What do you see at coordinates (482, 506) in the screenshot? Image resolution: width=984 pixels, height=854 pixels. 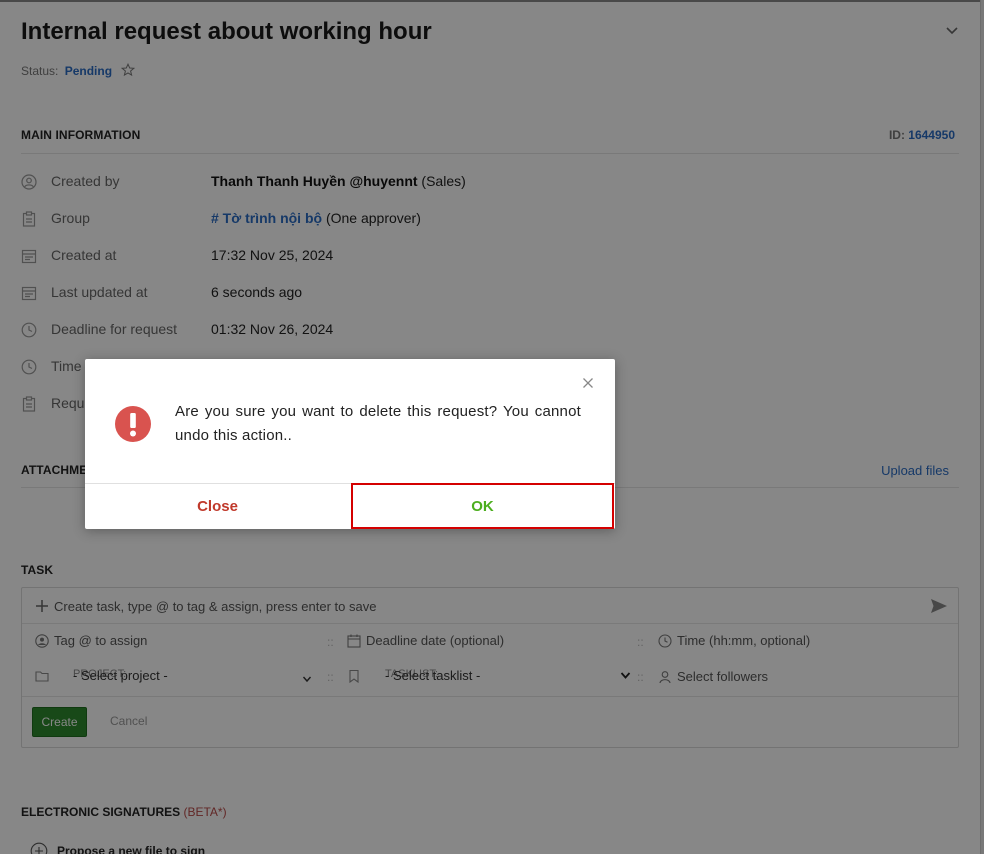 I see `ok-button: OK` at bounding box center [482, 506].